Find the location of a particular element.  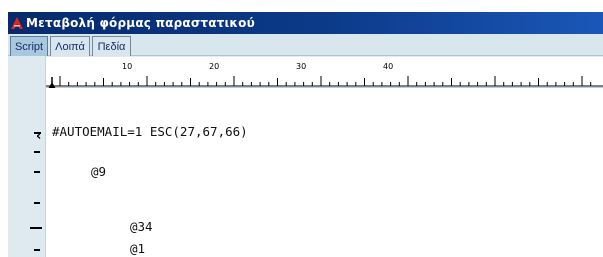

current-line-arrow-icon: ‹ is located at coordinates (39, 136).